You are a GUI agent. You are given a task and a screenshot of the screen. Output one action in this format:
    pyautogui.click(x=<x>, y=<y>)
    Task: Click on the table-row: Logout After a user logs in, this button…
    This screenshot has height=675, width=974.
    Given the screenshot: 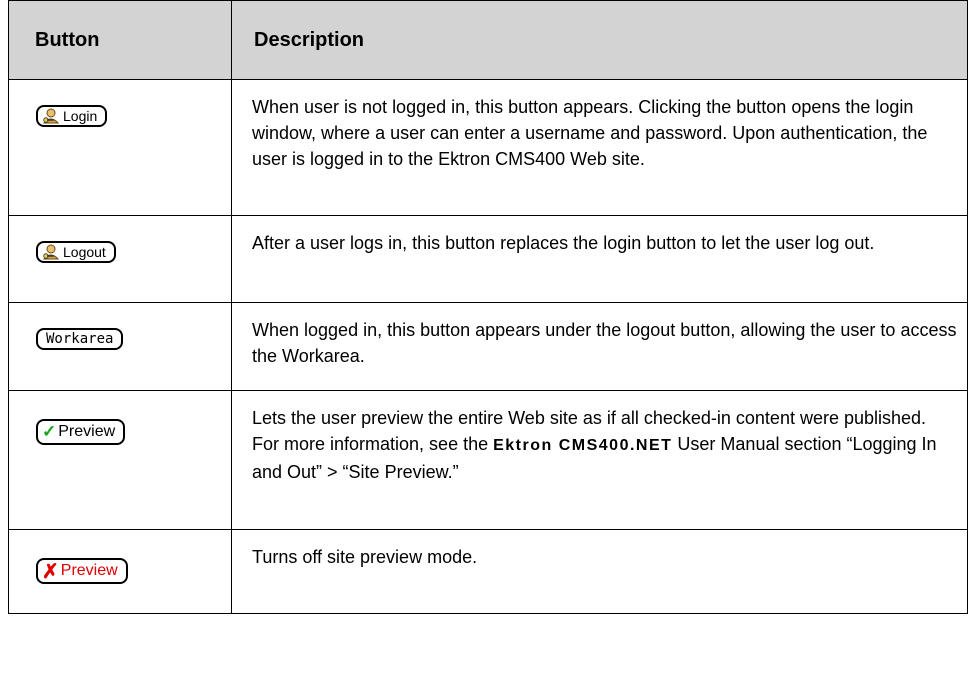 What is the action you would take?
    pyautogui.click(x=488, y=259)
    